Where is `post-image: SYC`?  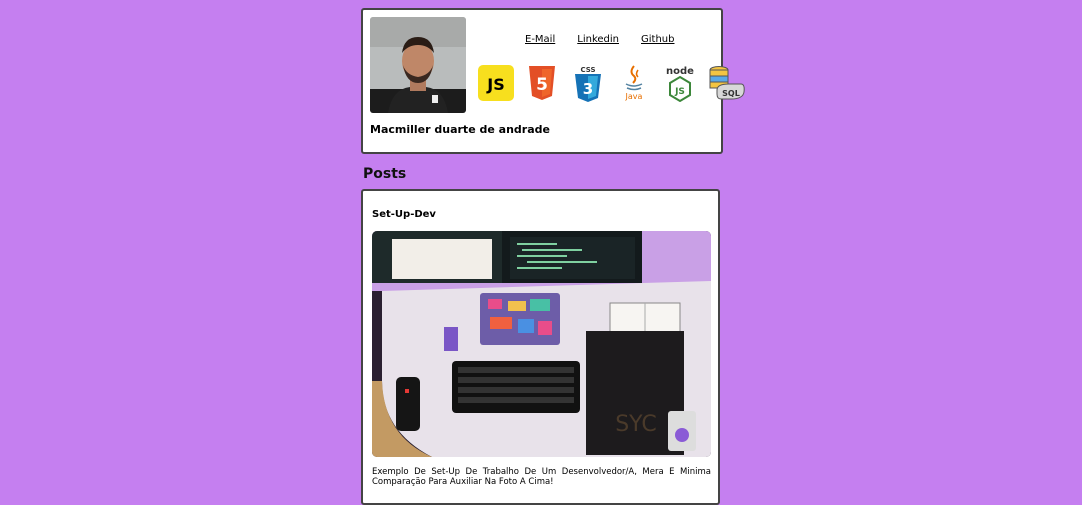 post-image: SYC is located at coordinates (541, 344).